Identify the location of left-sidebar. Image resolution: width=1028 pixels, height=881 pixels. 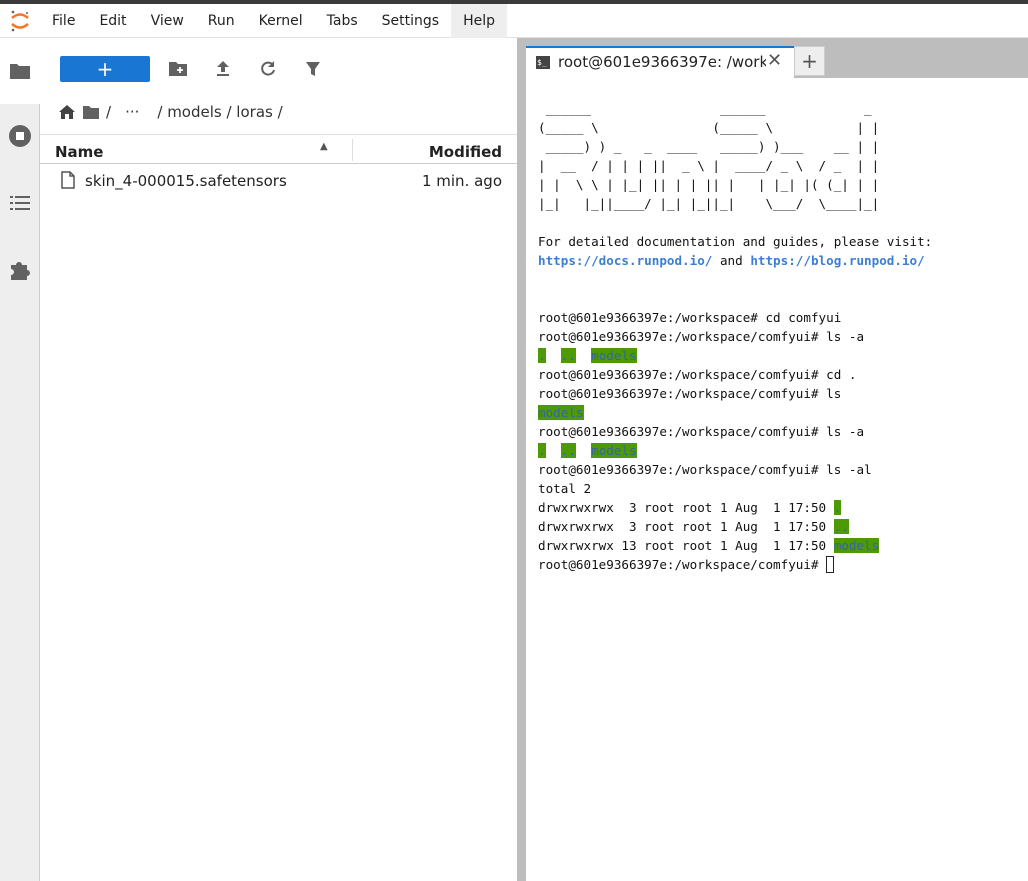
(20, 459).